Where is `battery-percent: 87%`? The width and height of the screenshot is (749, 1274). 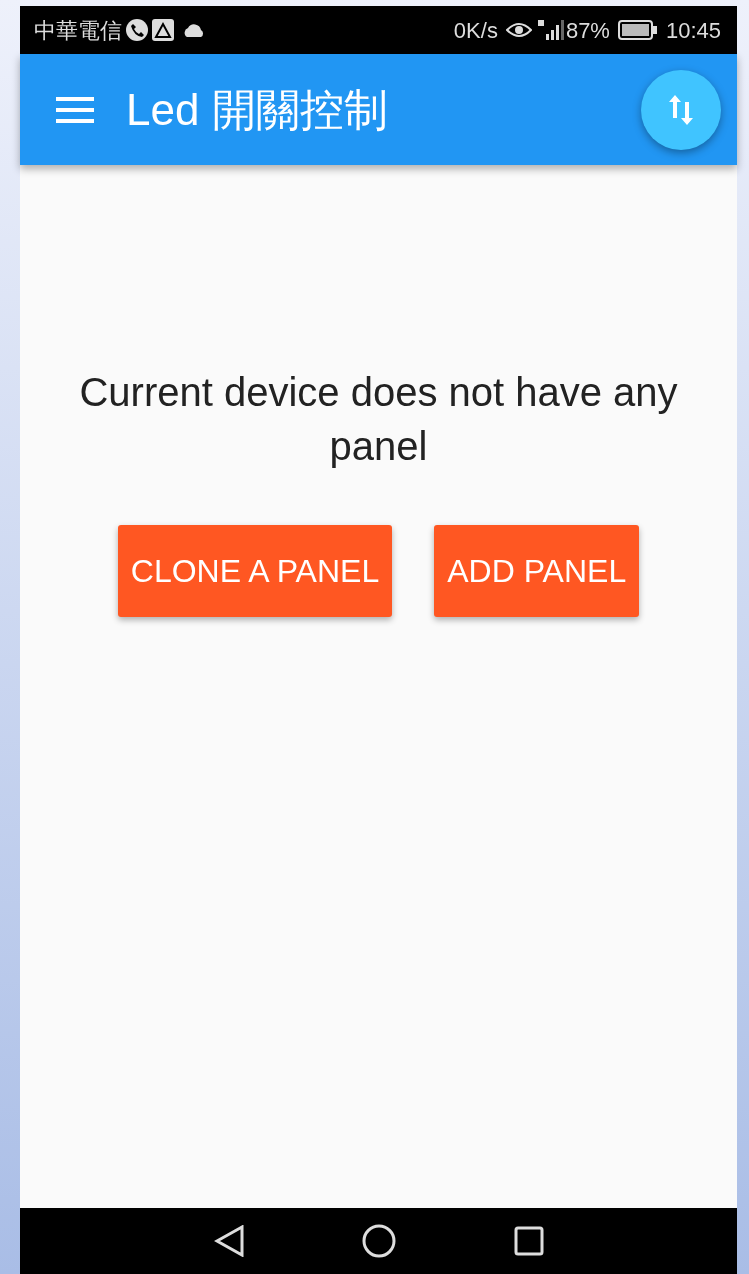
battery-percent: 87% is located at coordinates (587, 30).